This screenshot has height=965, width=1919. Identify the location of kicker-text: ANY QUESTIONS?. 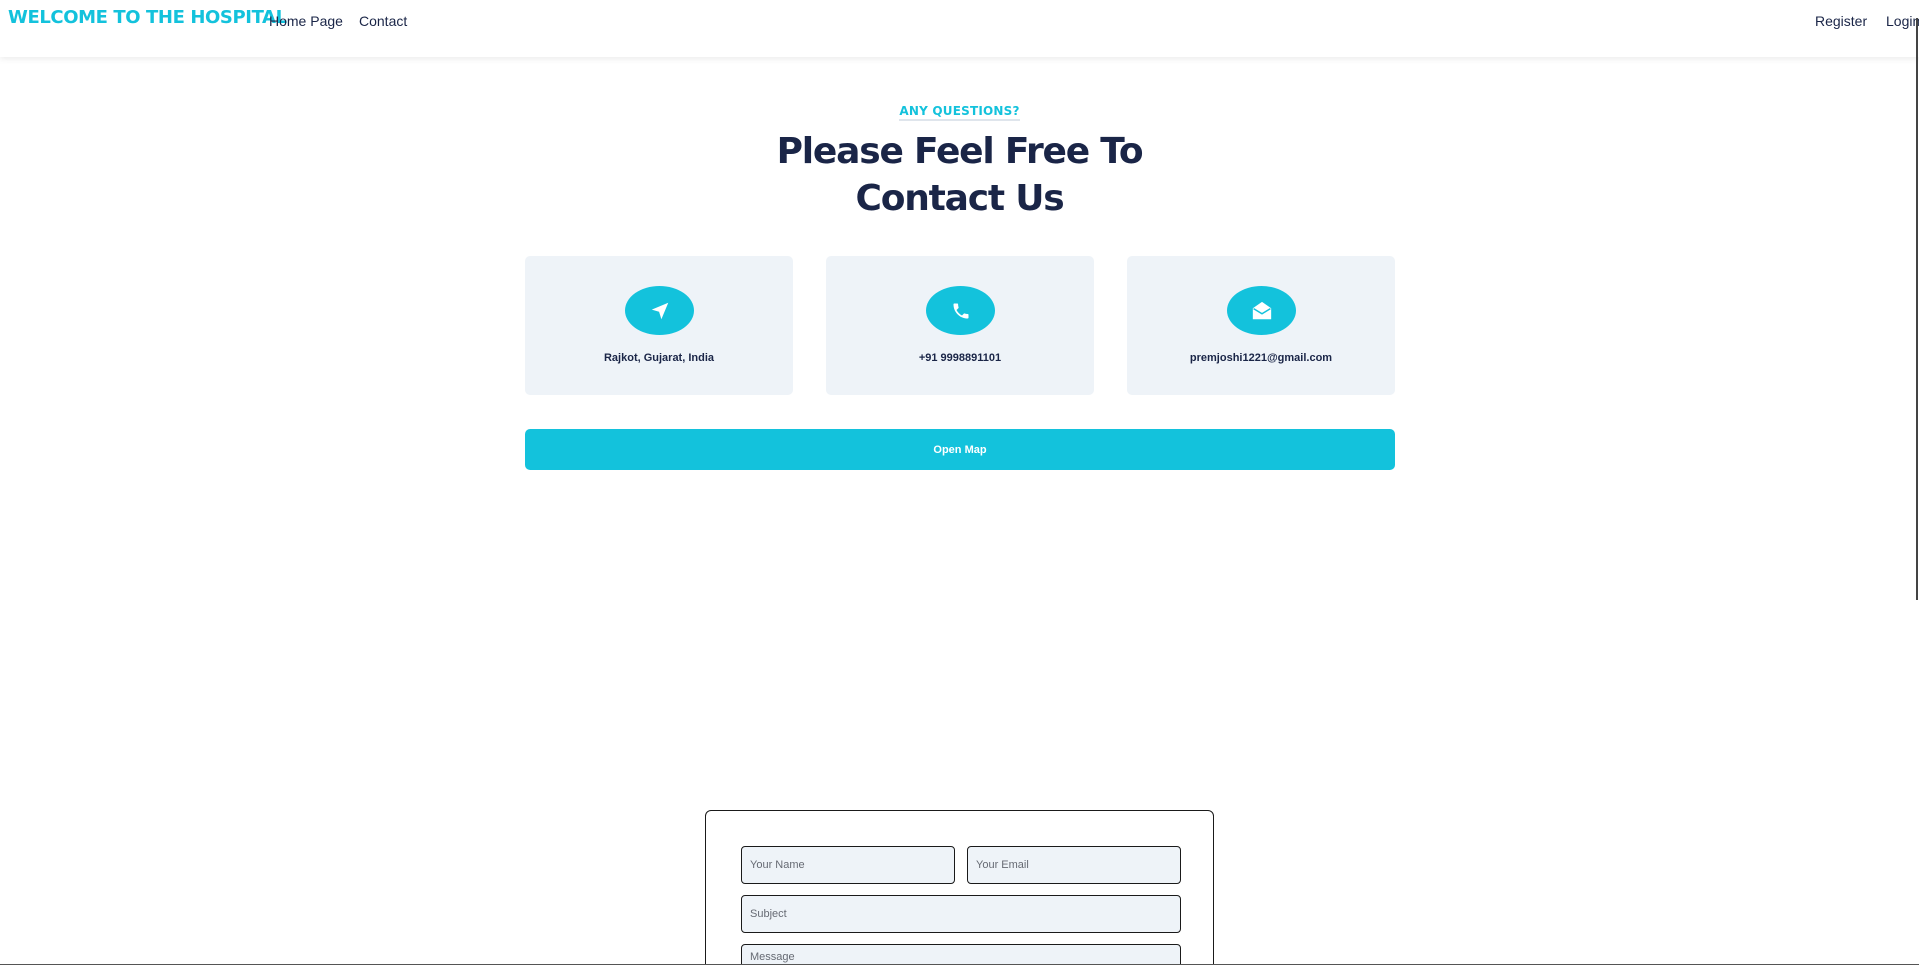
(959, 112).